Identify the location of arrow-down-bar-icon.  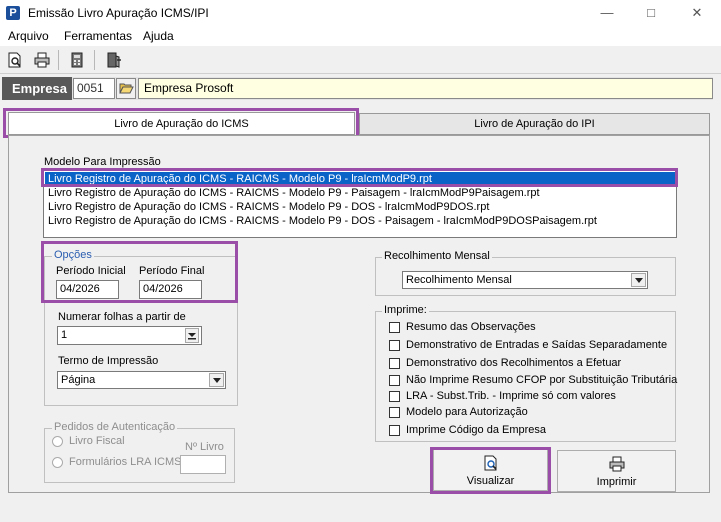
(192, 336).